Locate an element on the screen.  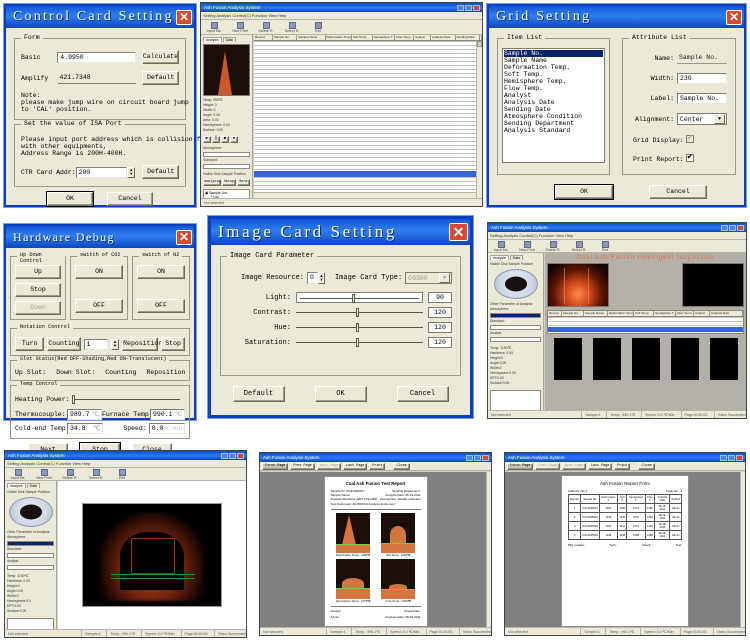
light-slider is located at coordinates (359, 297).